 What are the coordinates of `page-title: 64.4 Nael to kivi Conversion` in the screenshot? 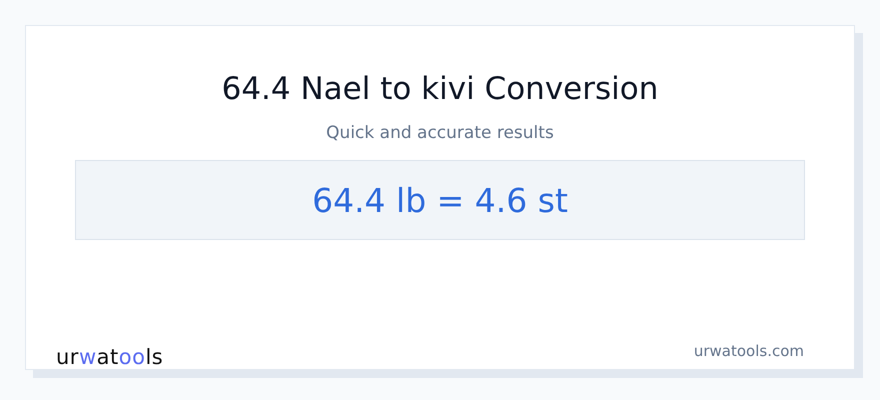 It's located at (440, 89).